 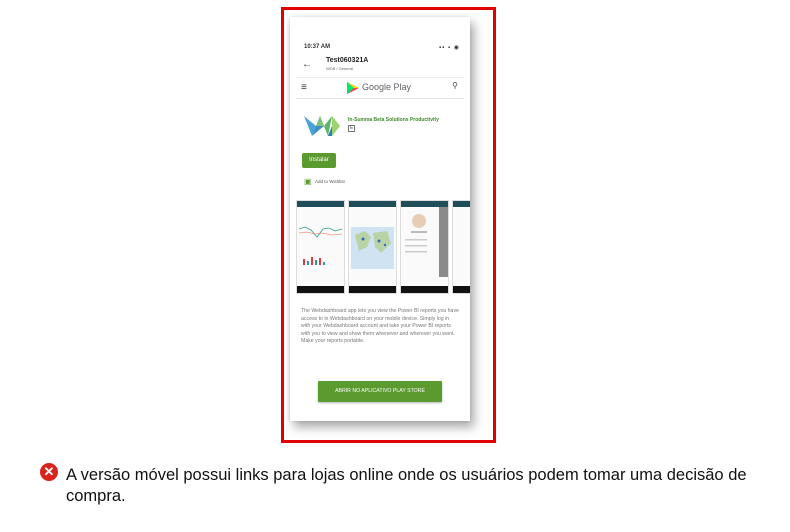 What do you see at coordinates (352, 128) in the screenshot?
I see `content-rating-badge: E` at bounding box center [352, 128].